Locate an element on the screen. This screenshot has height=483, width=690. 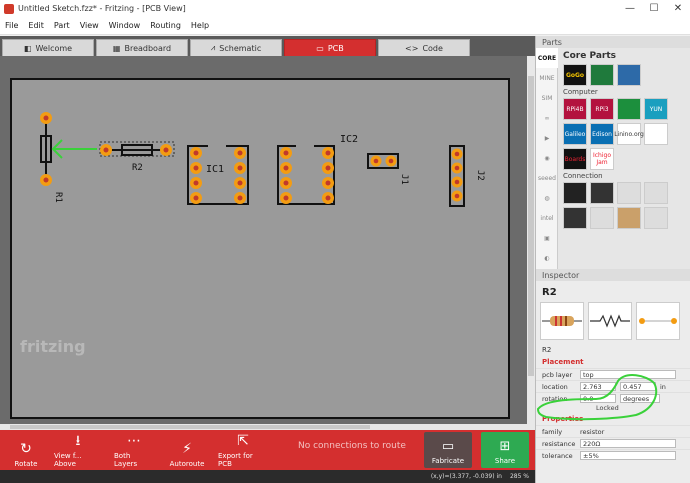
location-x-field: 2.763 is located at coordinates (598, 386).